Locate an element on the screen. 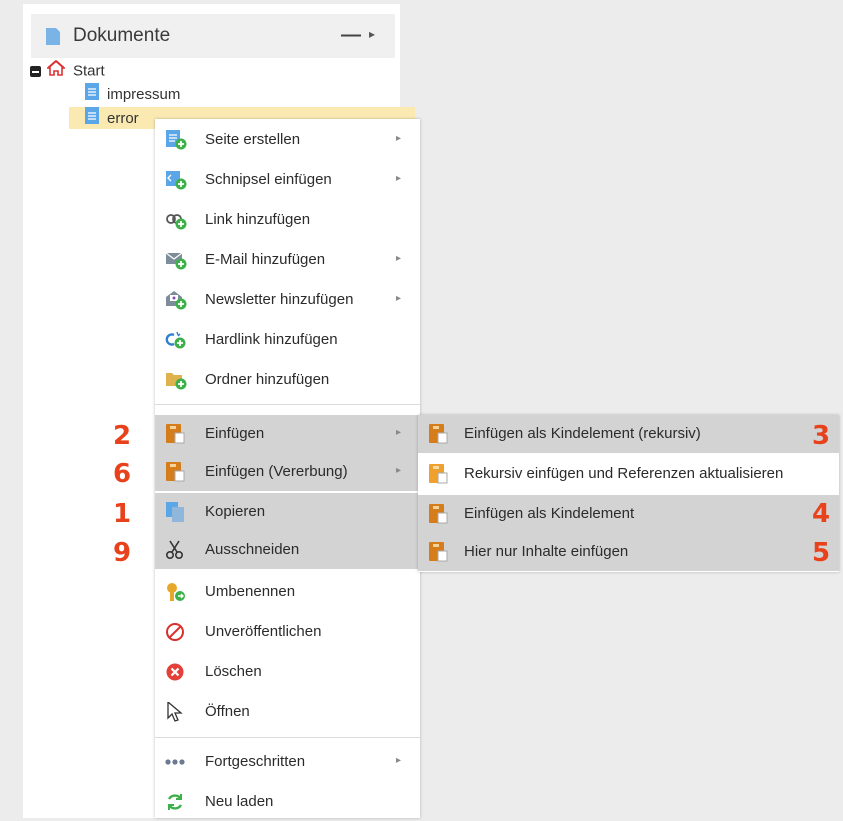 The width and height of the screenshot is (843, 821). panel-header: Dokumente — ▸ is located at coordinates (213, 36).